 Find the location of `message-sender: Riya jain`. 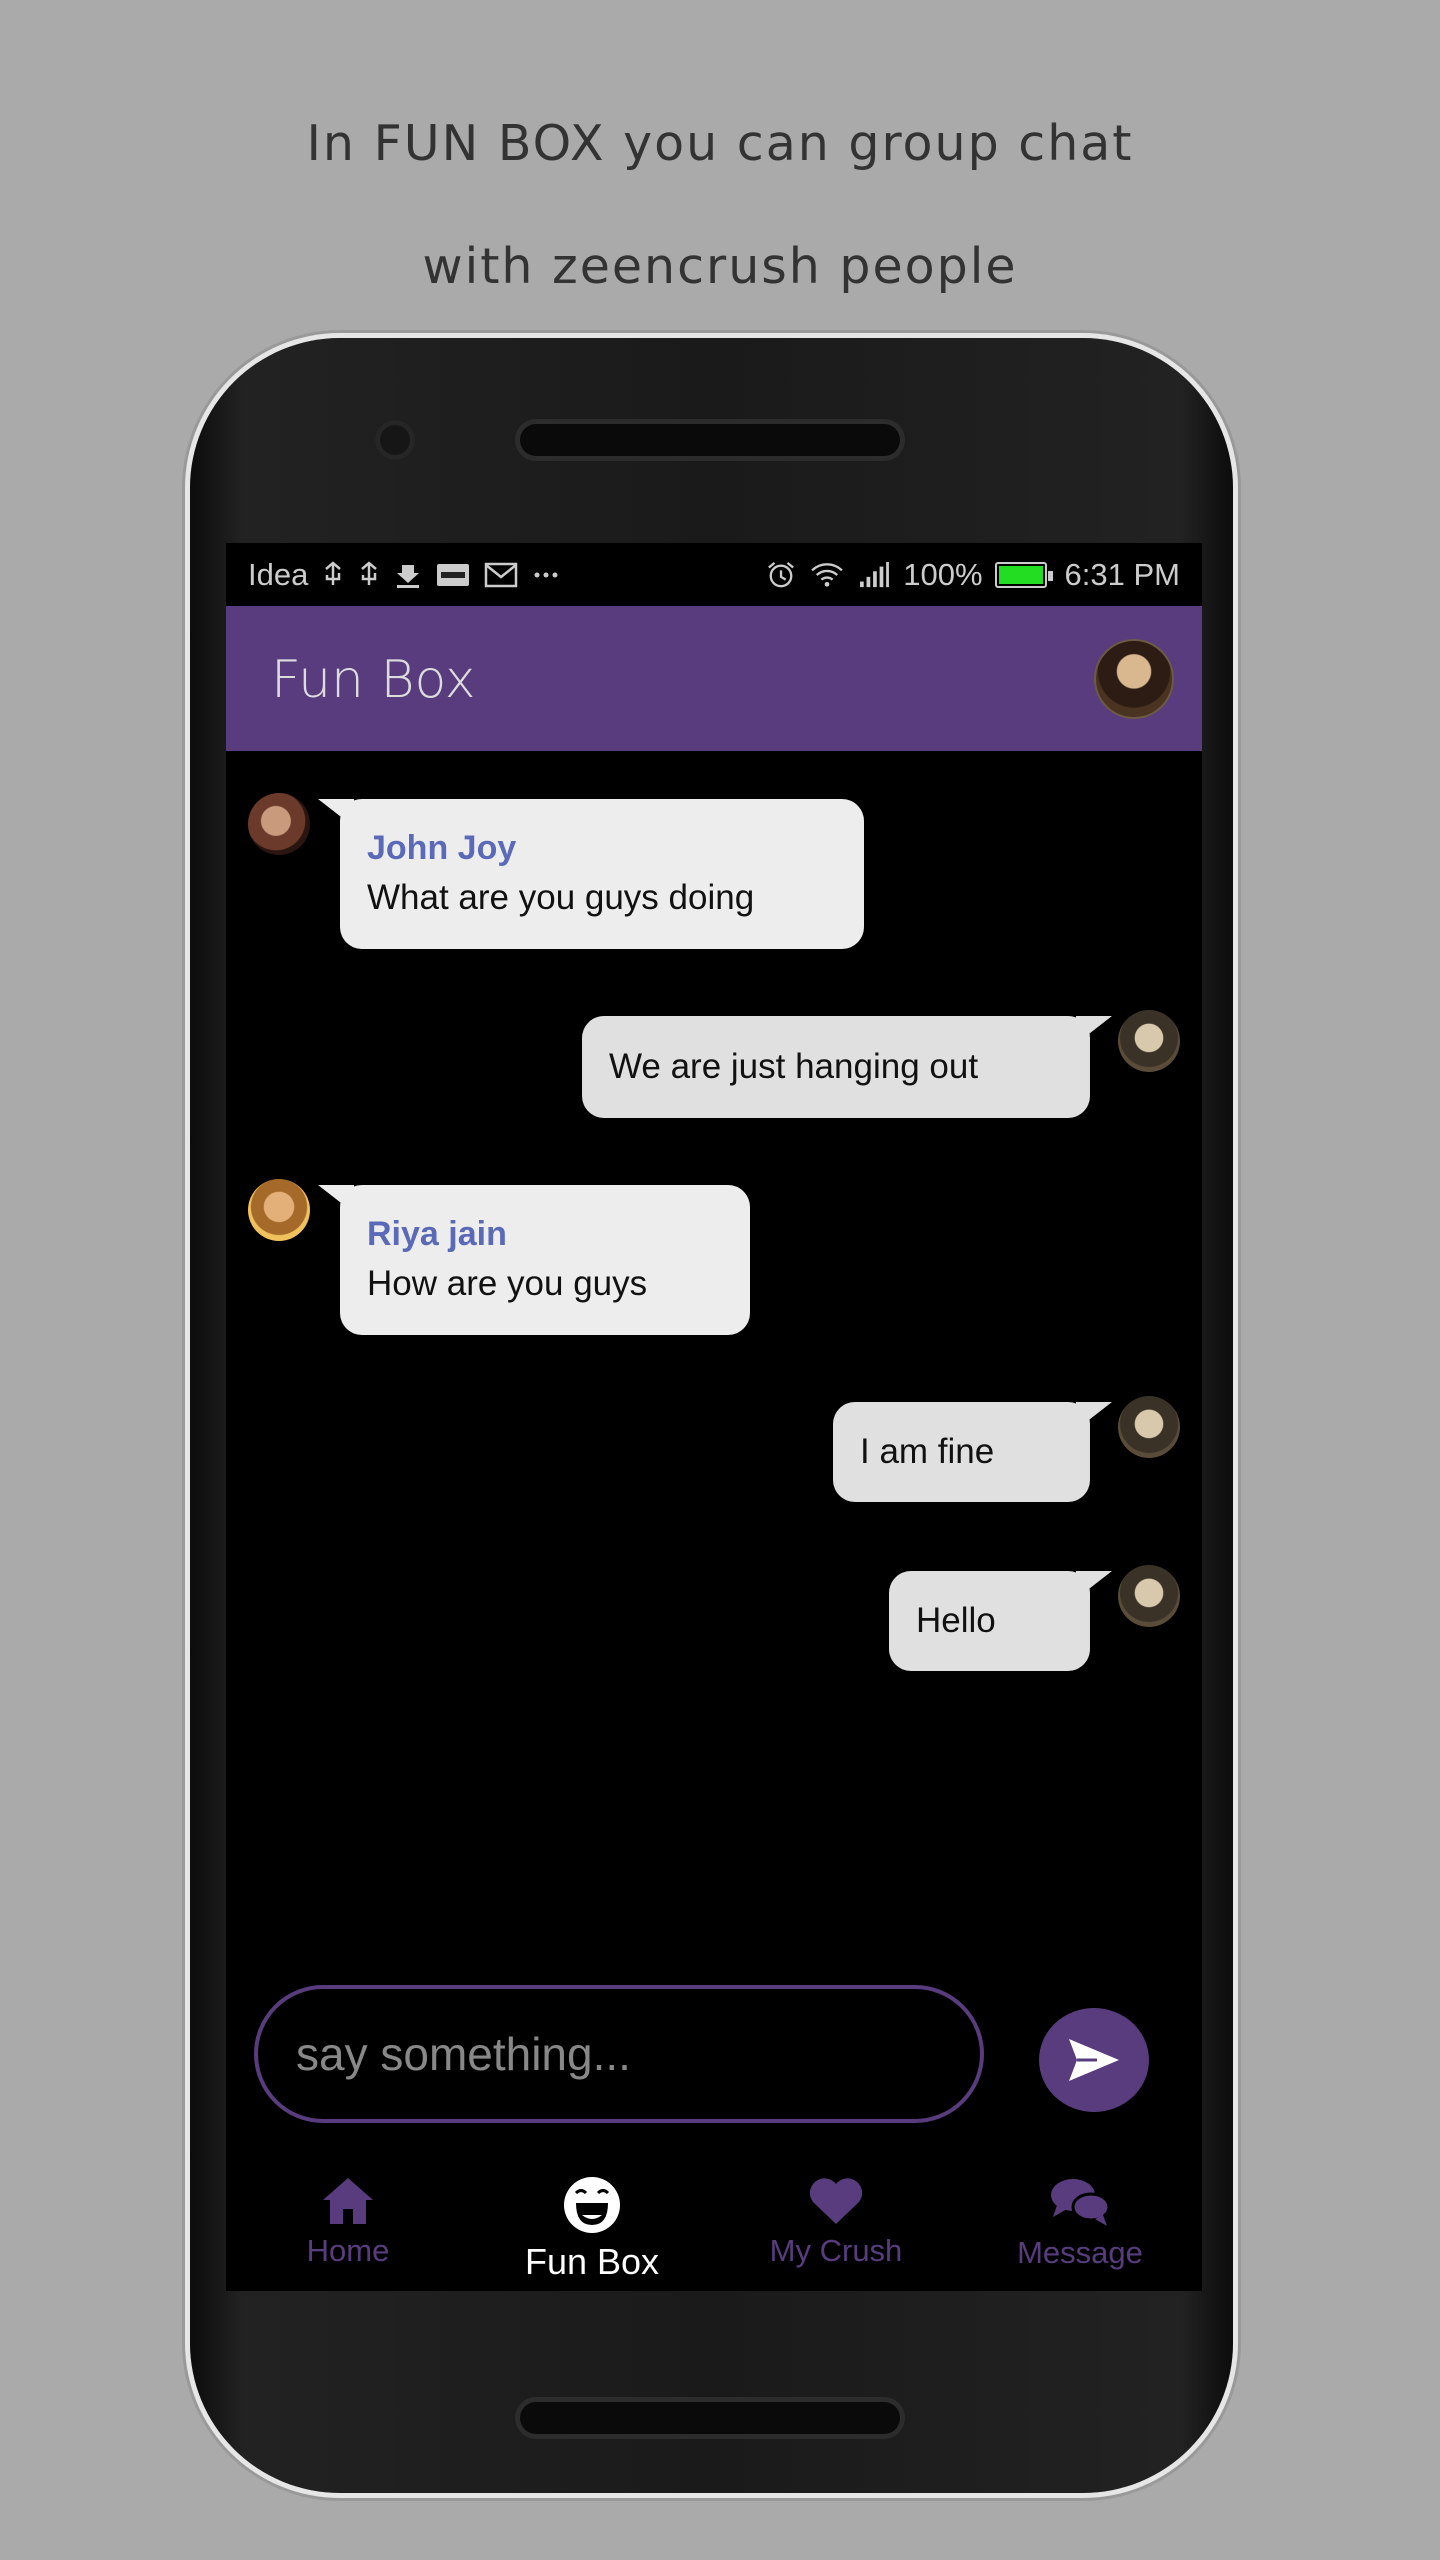

message-sender: Riya jain is located at coordinates (437, 1234).